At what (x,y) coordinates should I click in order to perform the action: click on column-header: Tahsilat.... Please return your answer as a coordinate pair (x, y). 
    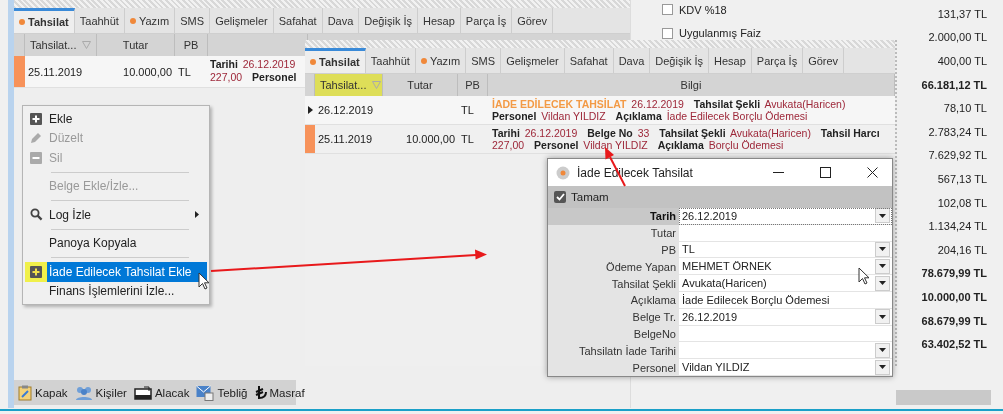
    Looking at the image, I should click on (349, 85).